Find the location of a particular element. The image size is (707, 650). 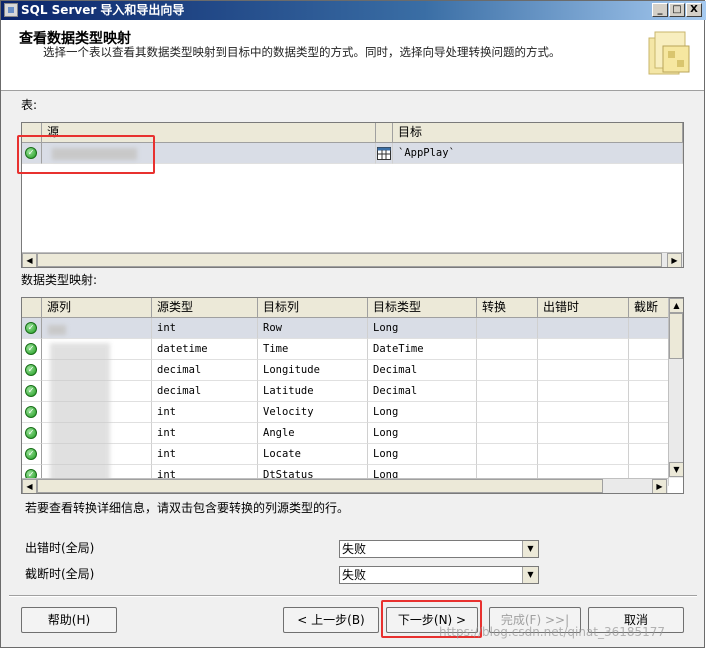

edit-mapping-cell is located at coordinates (384, 153).